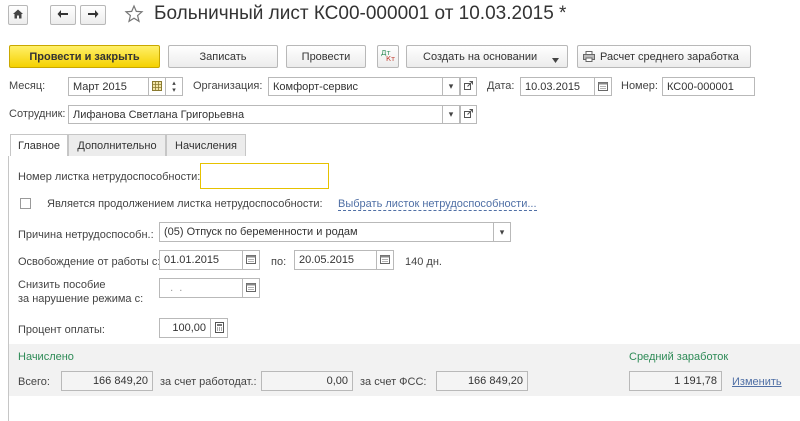  I want to click on release-to-field: 20.05.2015, so click(335, 260).